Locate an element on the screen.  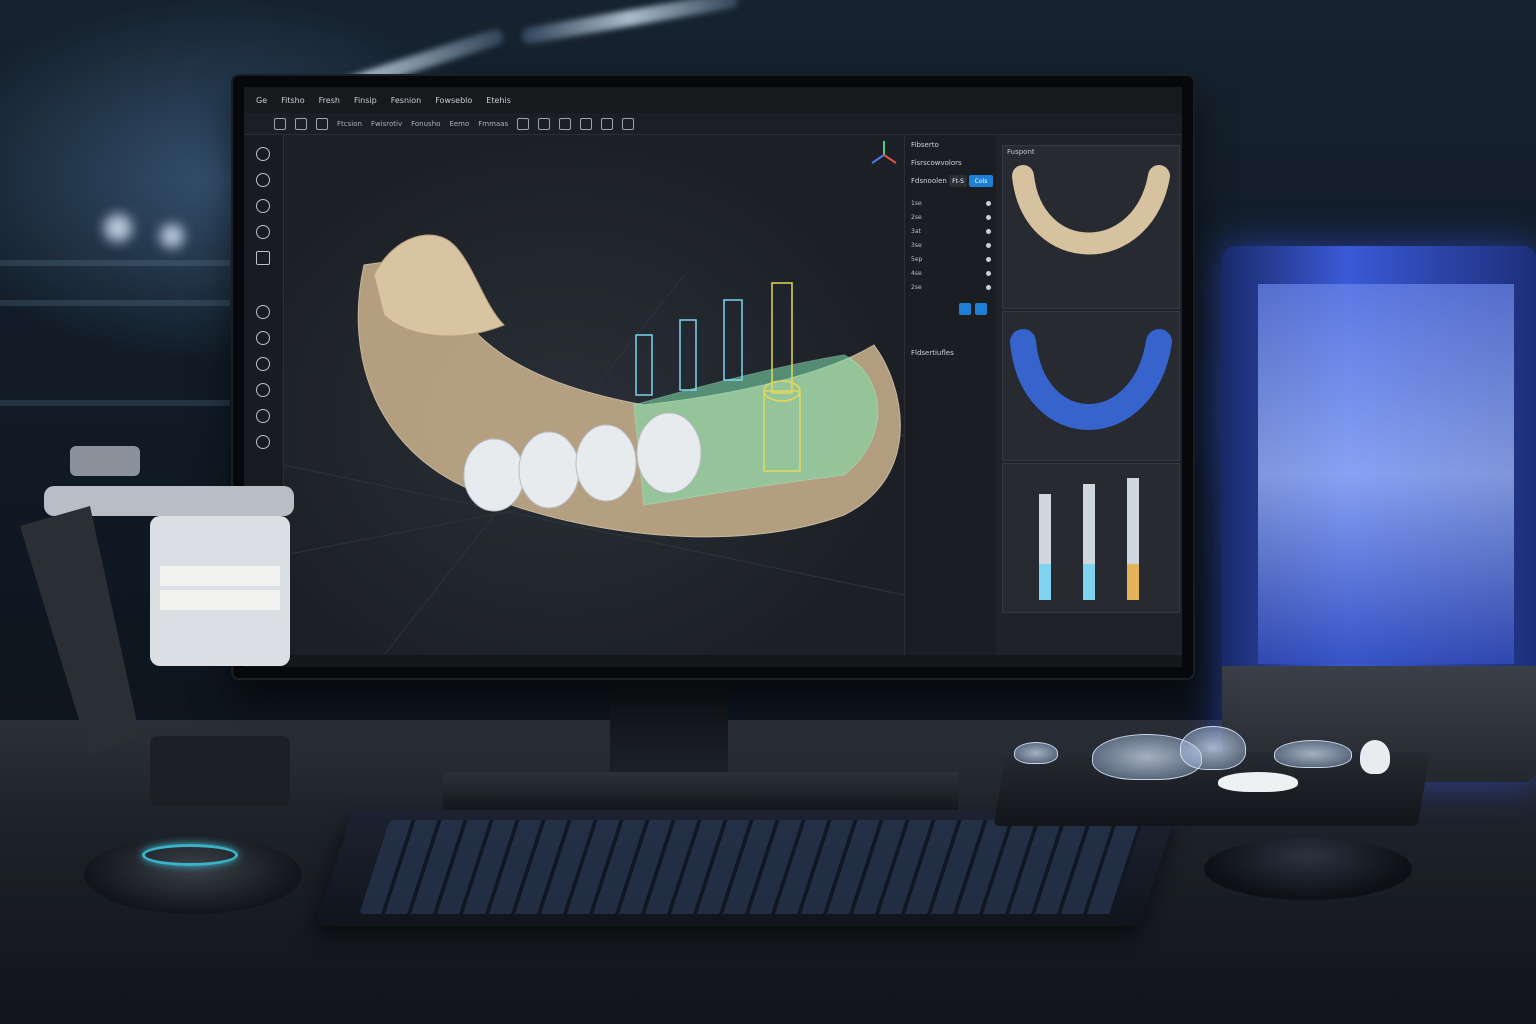
menu-item: Ge is located at coordinates (261, 100).